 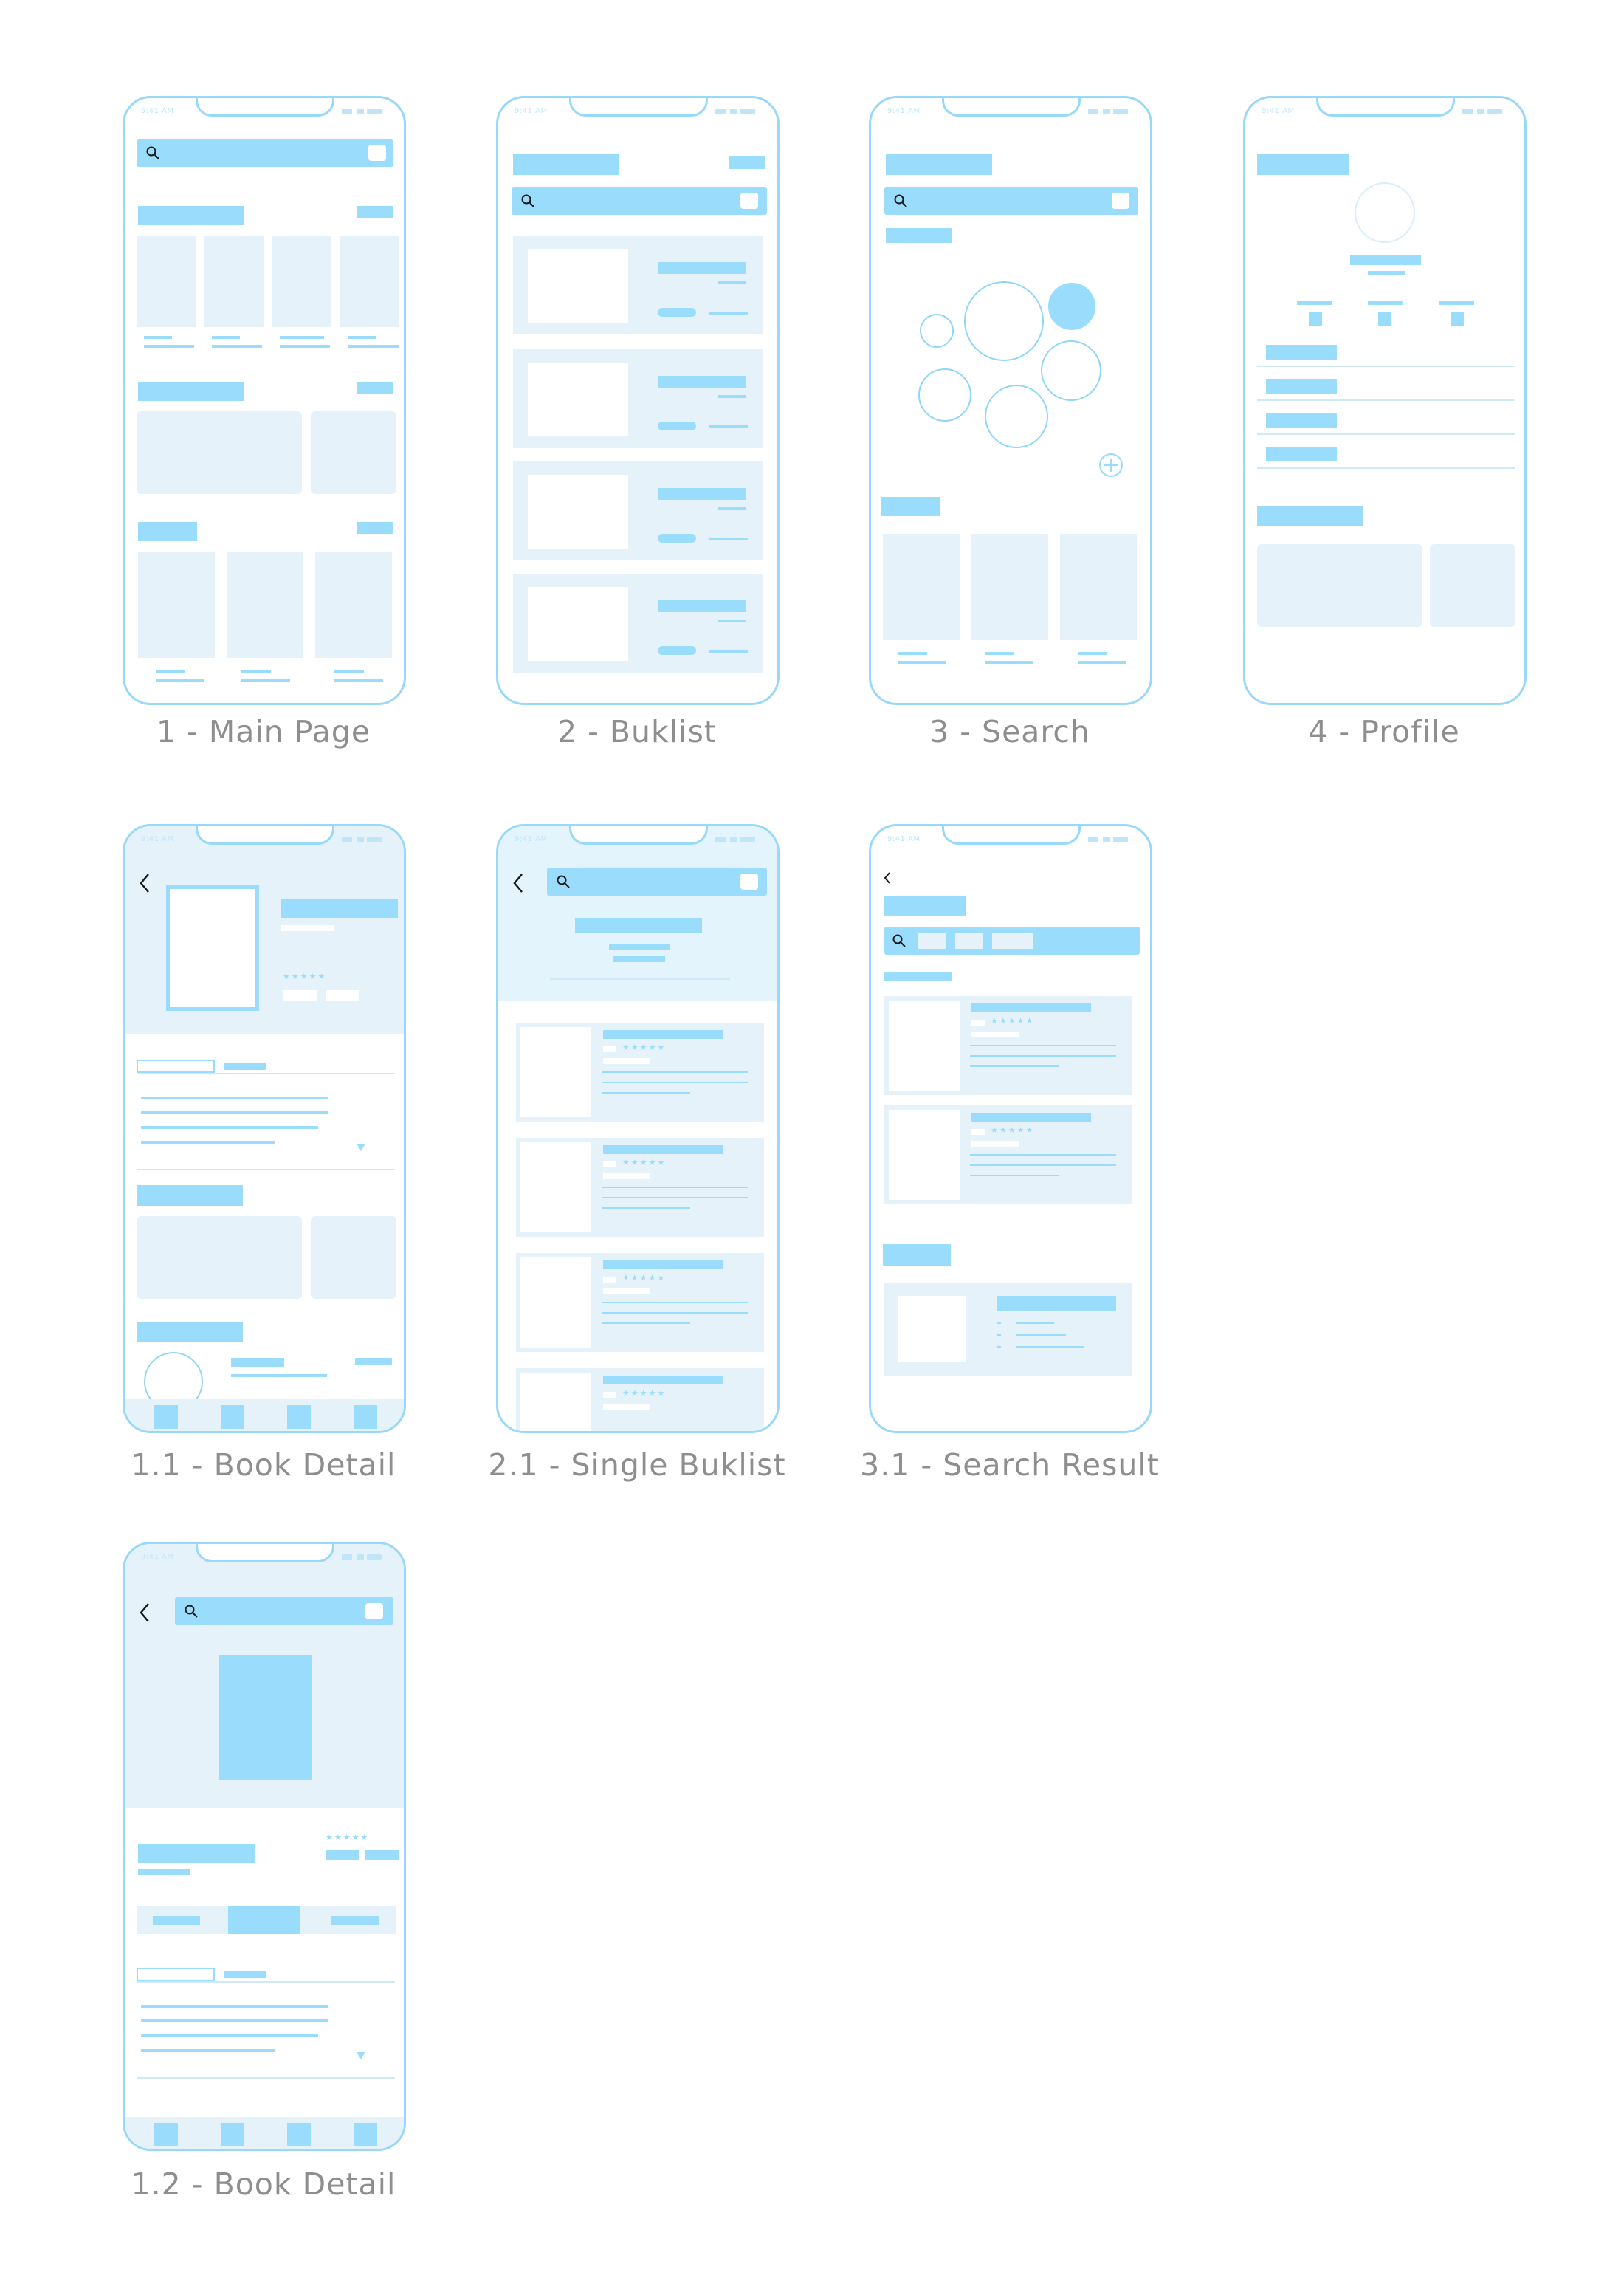 I want to click on screen-search: 9:41 AM, so click(x=1010, y=400).